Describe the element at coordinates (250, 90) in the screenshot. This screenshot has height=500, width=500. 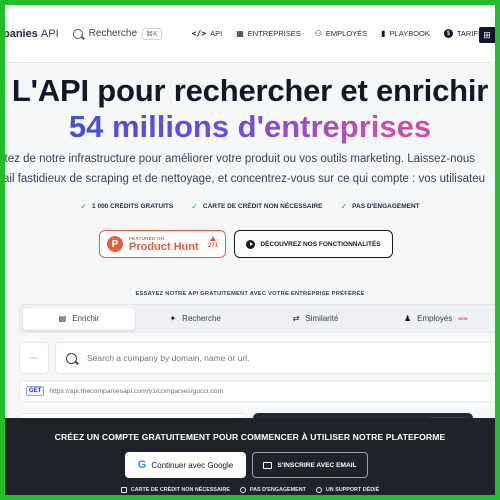
I see `hero-title: L'API pour rechercher et enrichir` at that location.